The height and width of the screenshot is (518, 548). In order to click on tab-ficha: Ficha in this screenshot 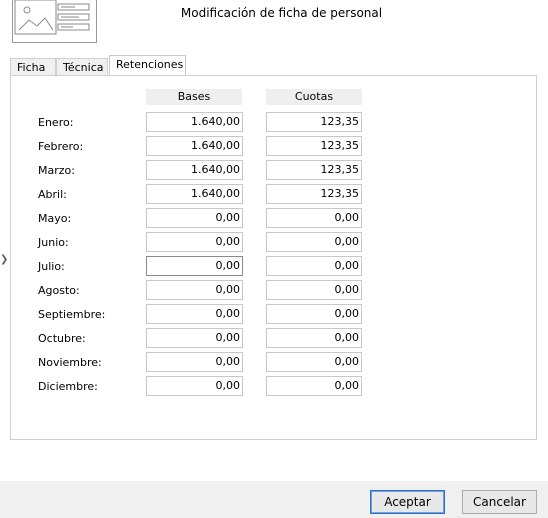, I will do `click(33, 67)`.